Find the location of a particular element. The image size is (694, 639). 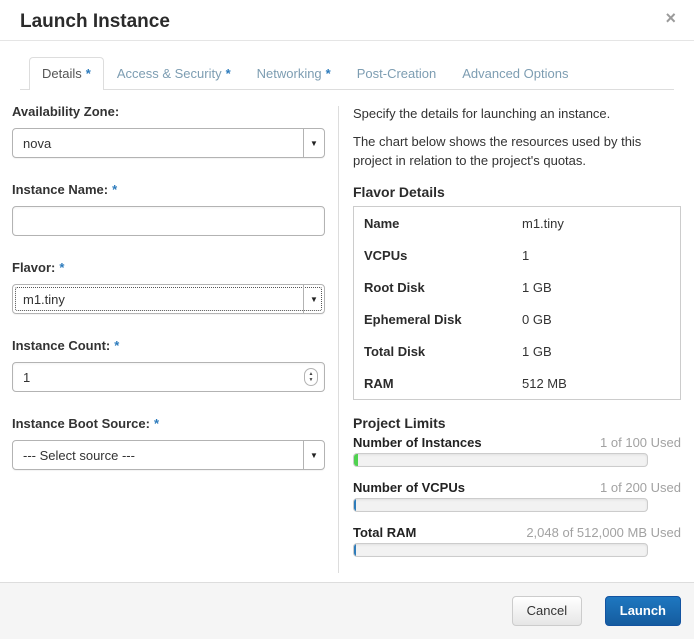

stepper-down-icon: ▼ is located at coordinates (311, 380).